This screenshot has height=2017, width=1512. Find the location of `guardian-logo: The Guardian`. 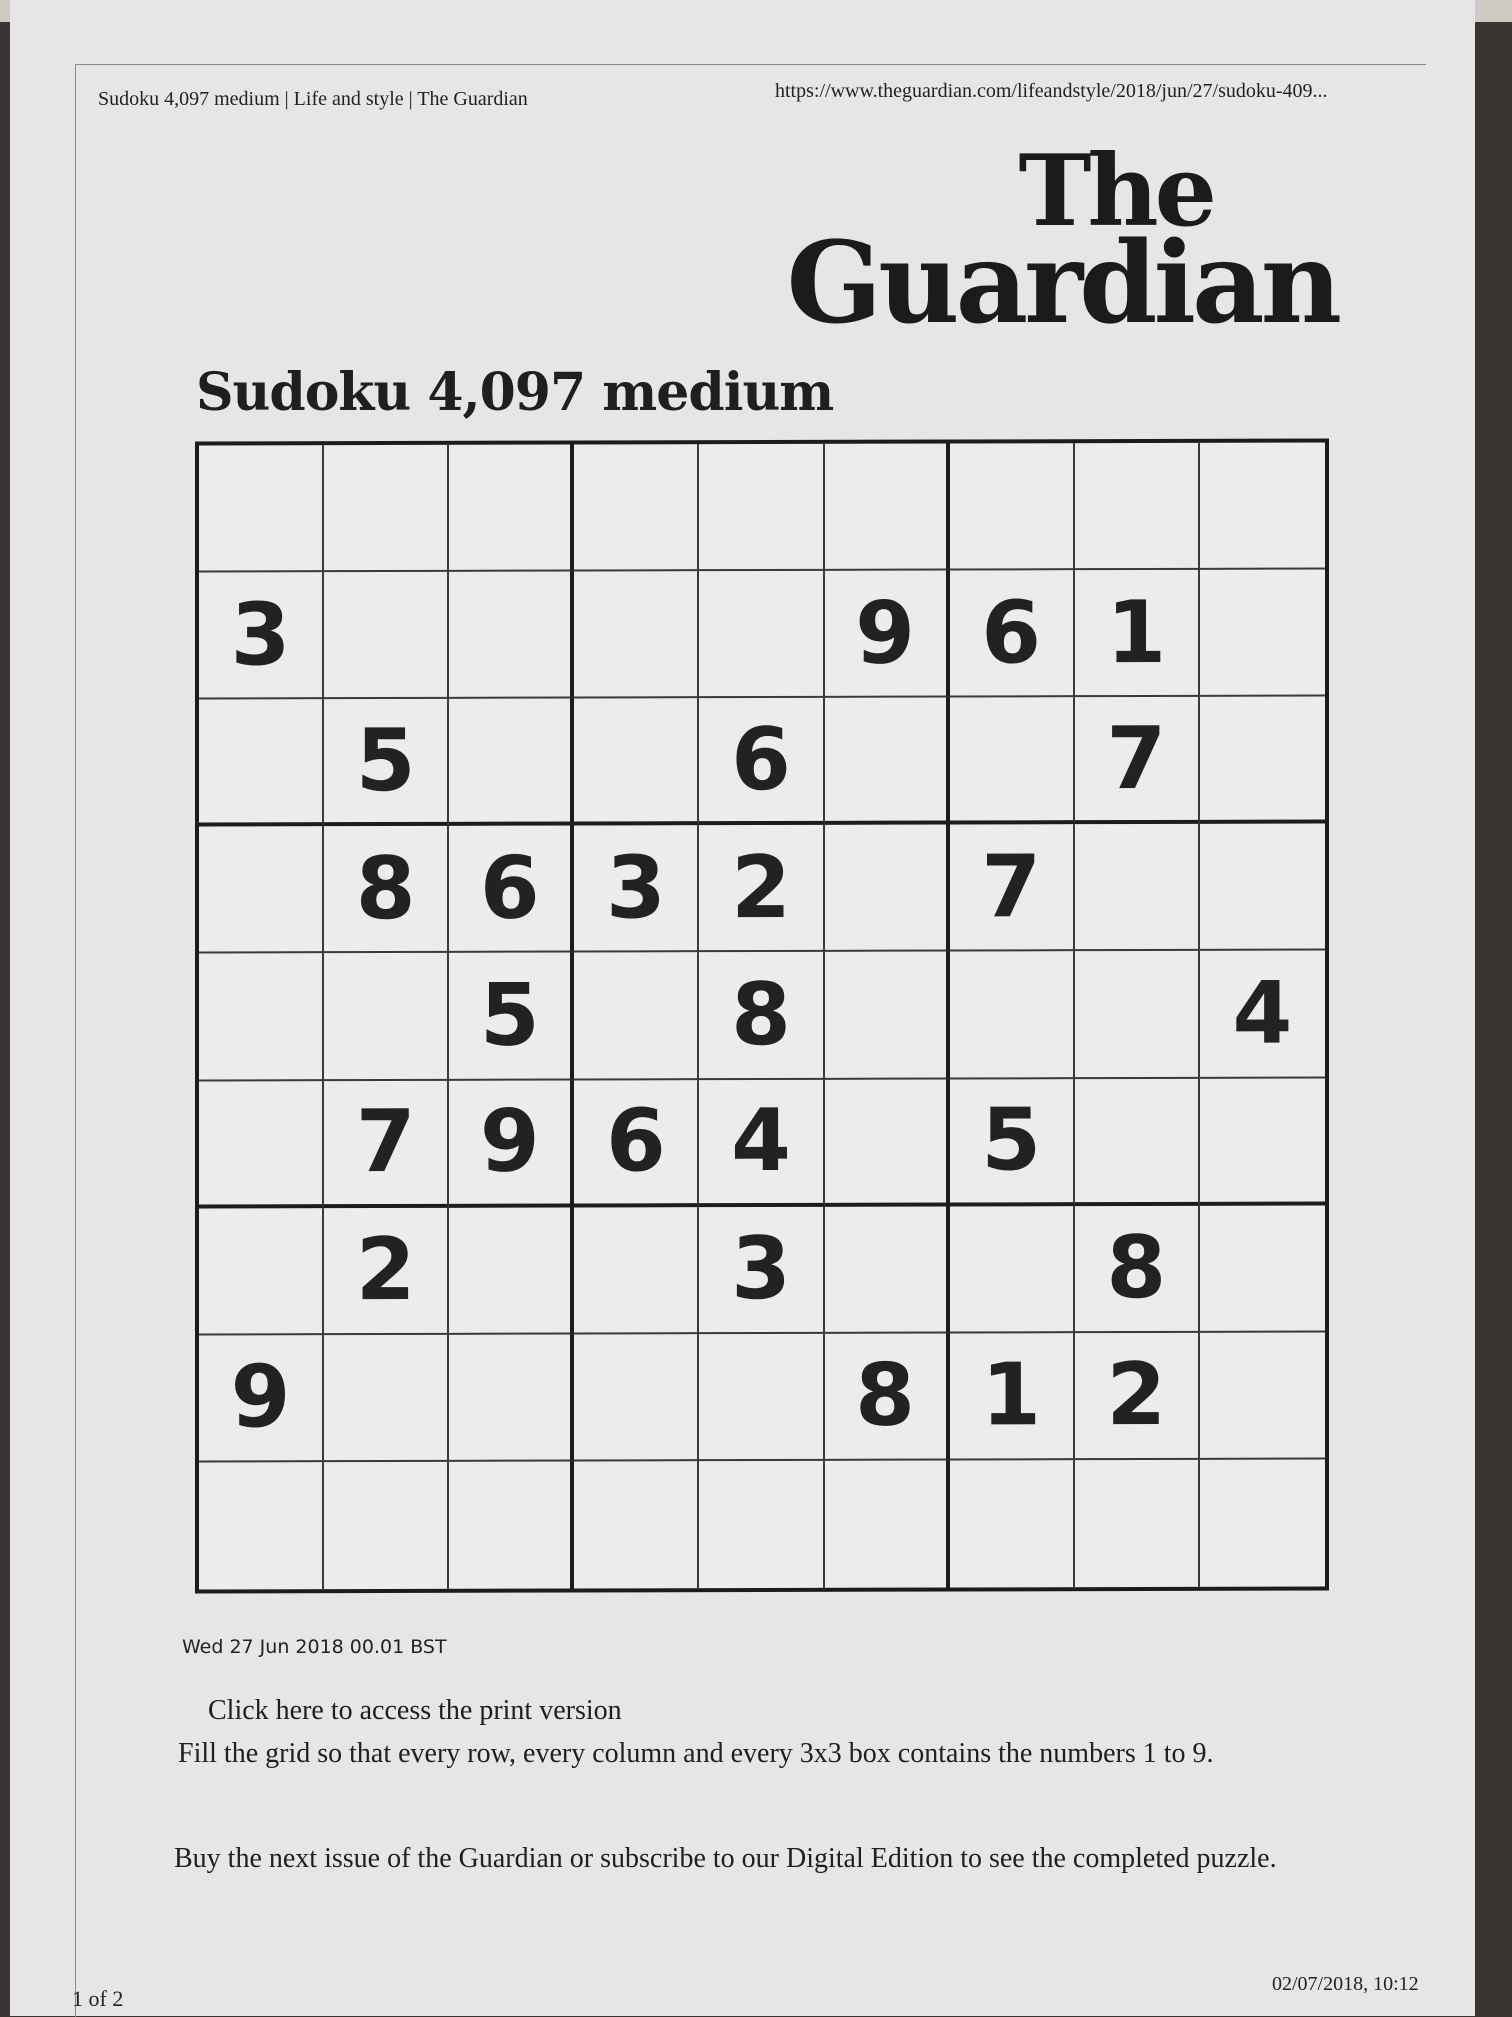

guardian-logo: The Guardian is located at coordinates (1060, 246).